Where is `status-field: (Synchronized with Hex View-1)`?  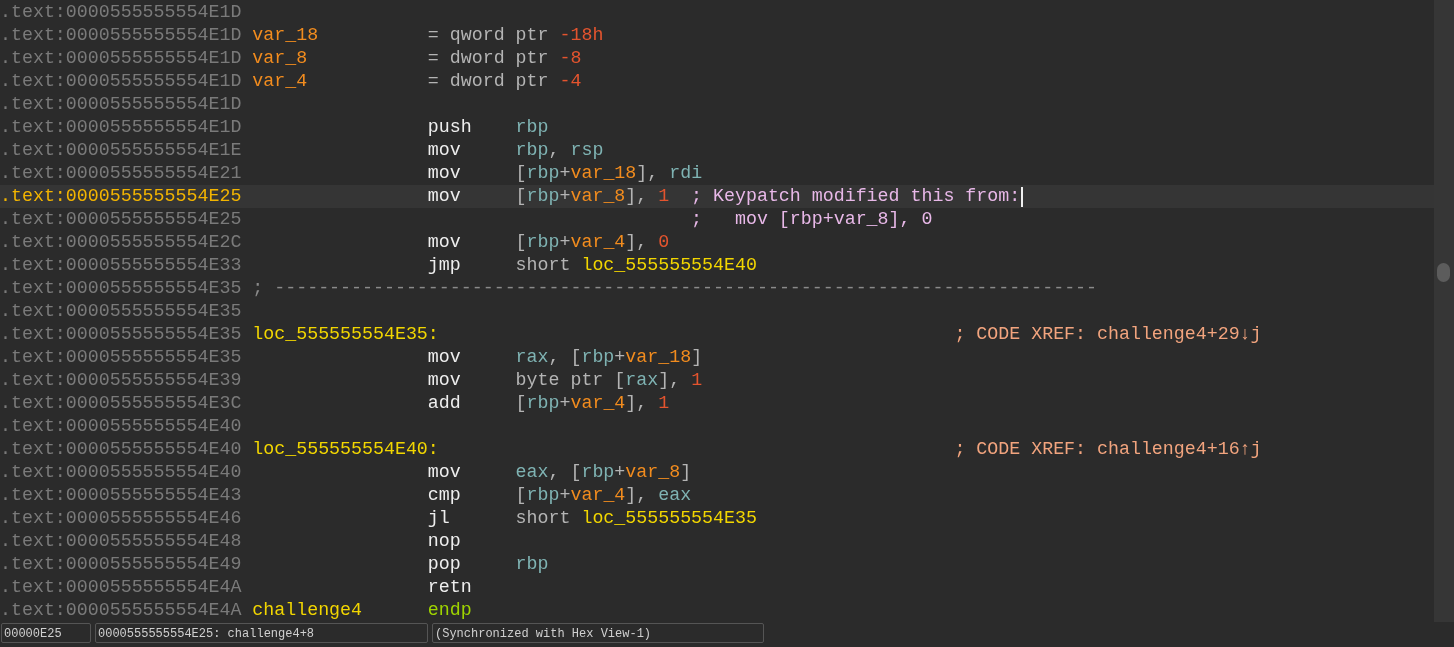
status-field: (Synchronized with Hex View-1) is located at coordinates (598, 633).